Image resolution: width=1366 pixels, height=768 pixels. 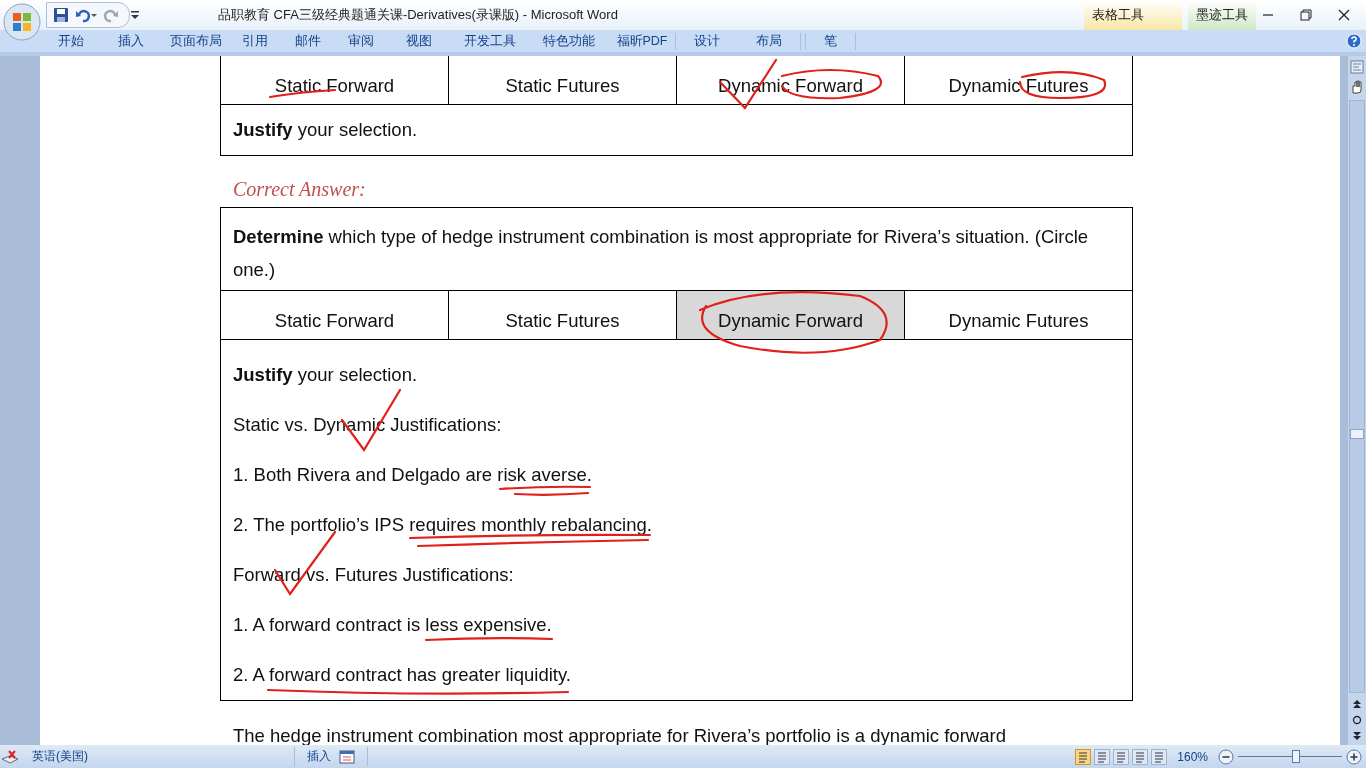 What do you see at coordinates (319, 756) in the screenshot?
I see `insert-mode-indicator: 插入` at bounding box center [319, 756].